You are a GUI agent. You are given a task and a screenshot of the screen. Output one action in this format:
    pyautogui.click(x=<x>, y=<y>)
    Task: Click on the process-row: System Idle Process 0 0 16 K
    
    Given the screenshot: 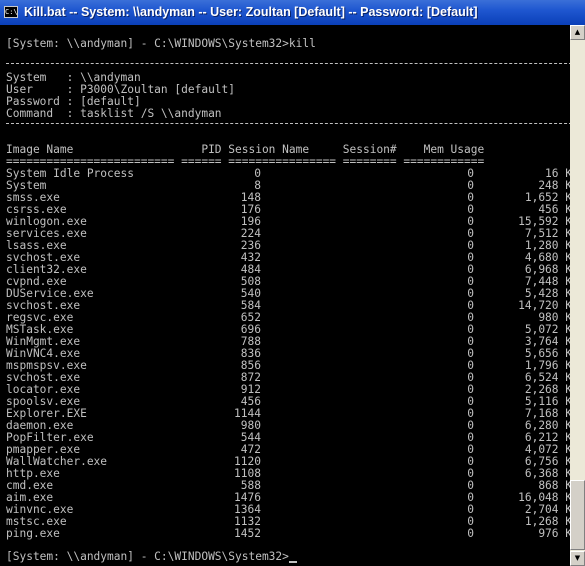 What is the action you would take?
    pyautogui.click(x=291, y=174)
    